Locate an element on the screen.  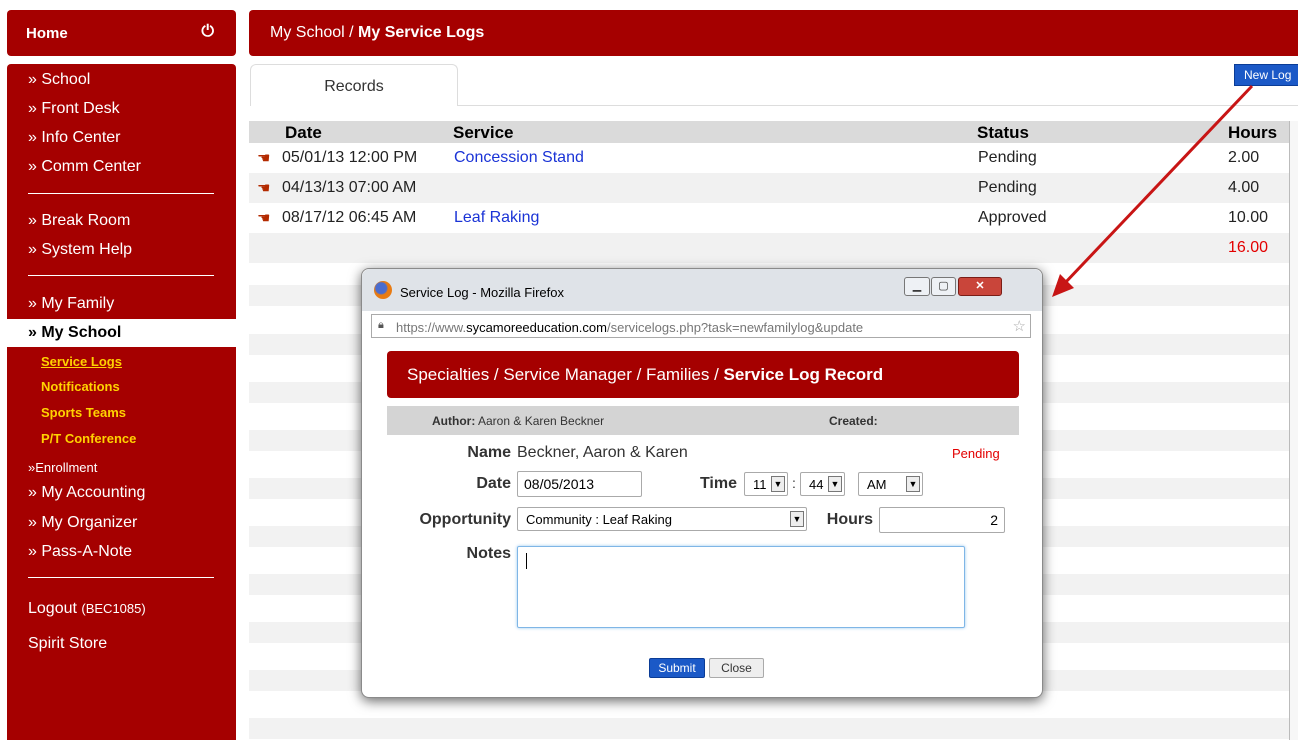
row-service-link: Leaf Raking is located at coordinates (496, 218).